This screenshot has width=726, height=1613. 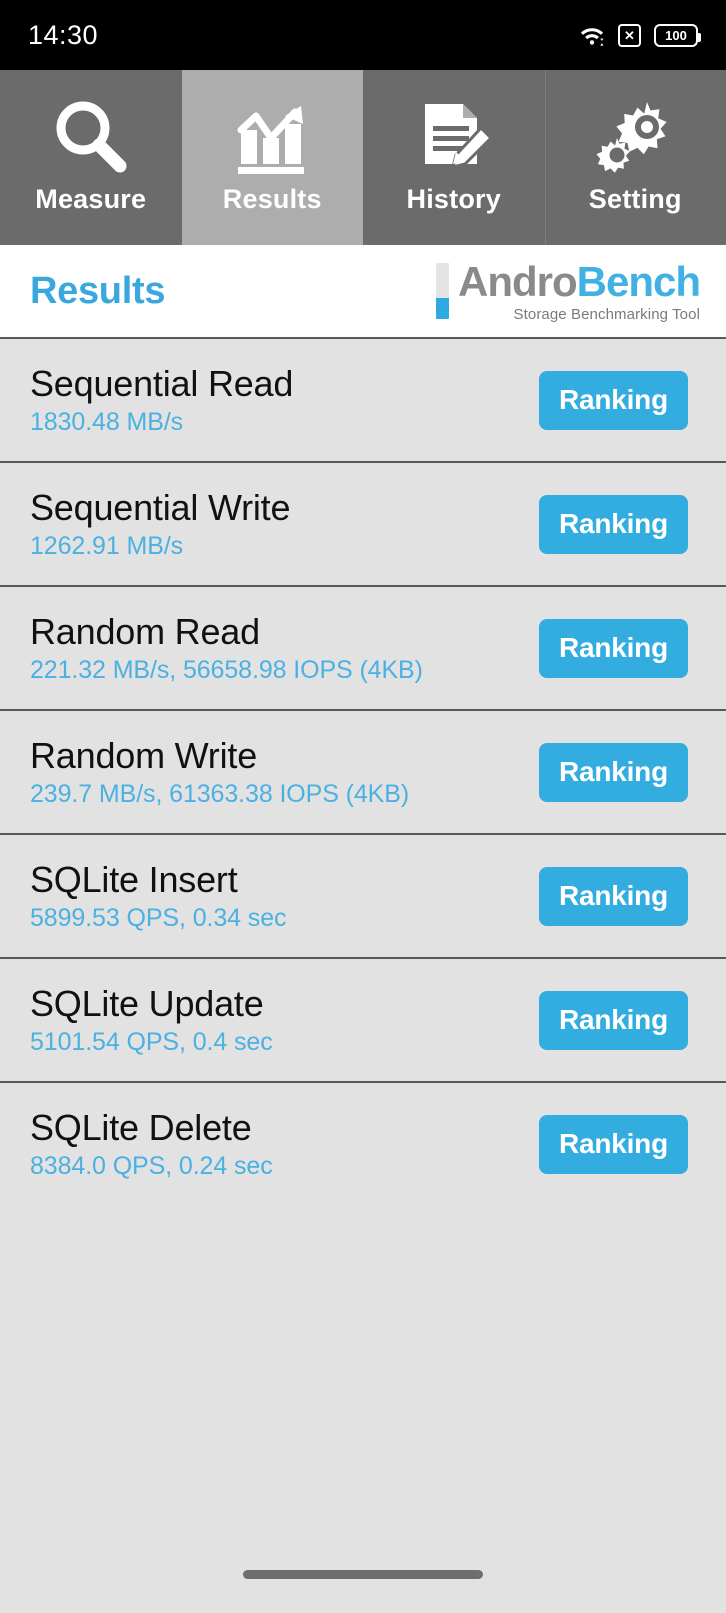 What do you see at coordinates (144, 755) in the screenshot?
I see `row-title: Random Write` at bounding box center [144, 755].